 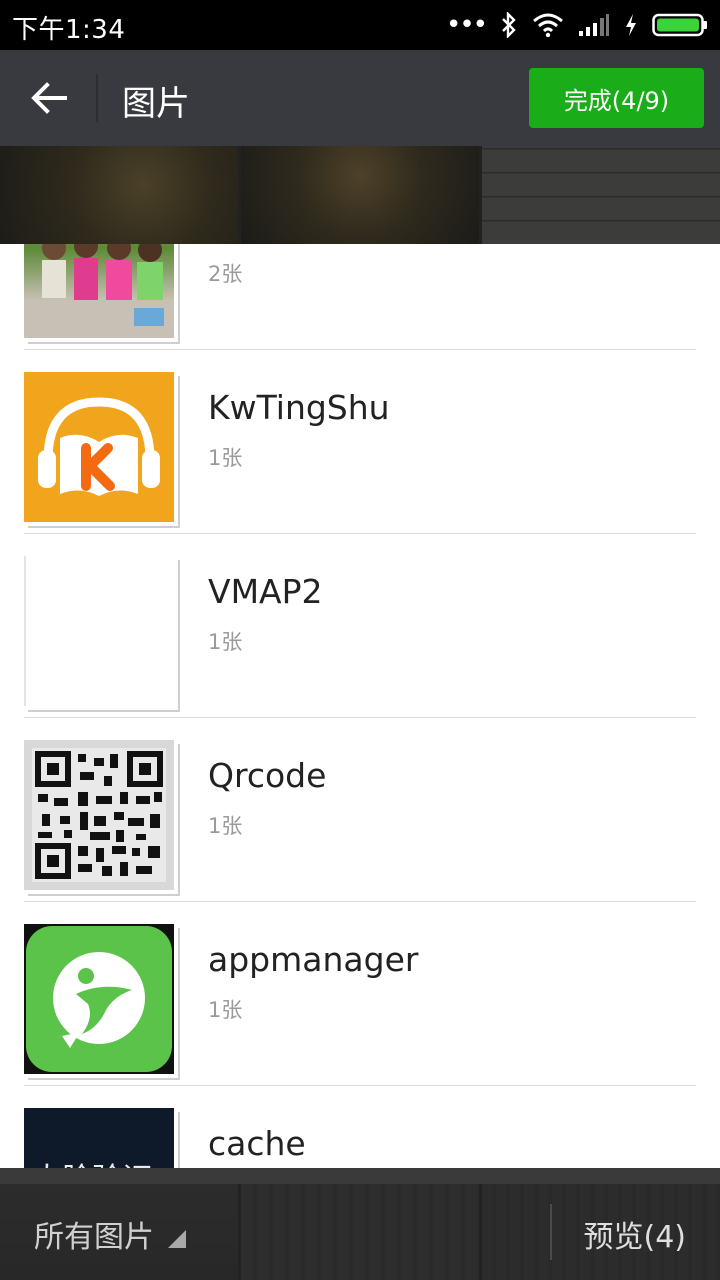 I want to click on more-dots-icon: •••, so click(x=466, y=25).